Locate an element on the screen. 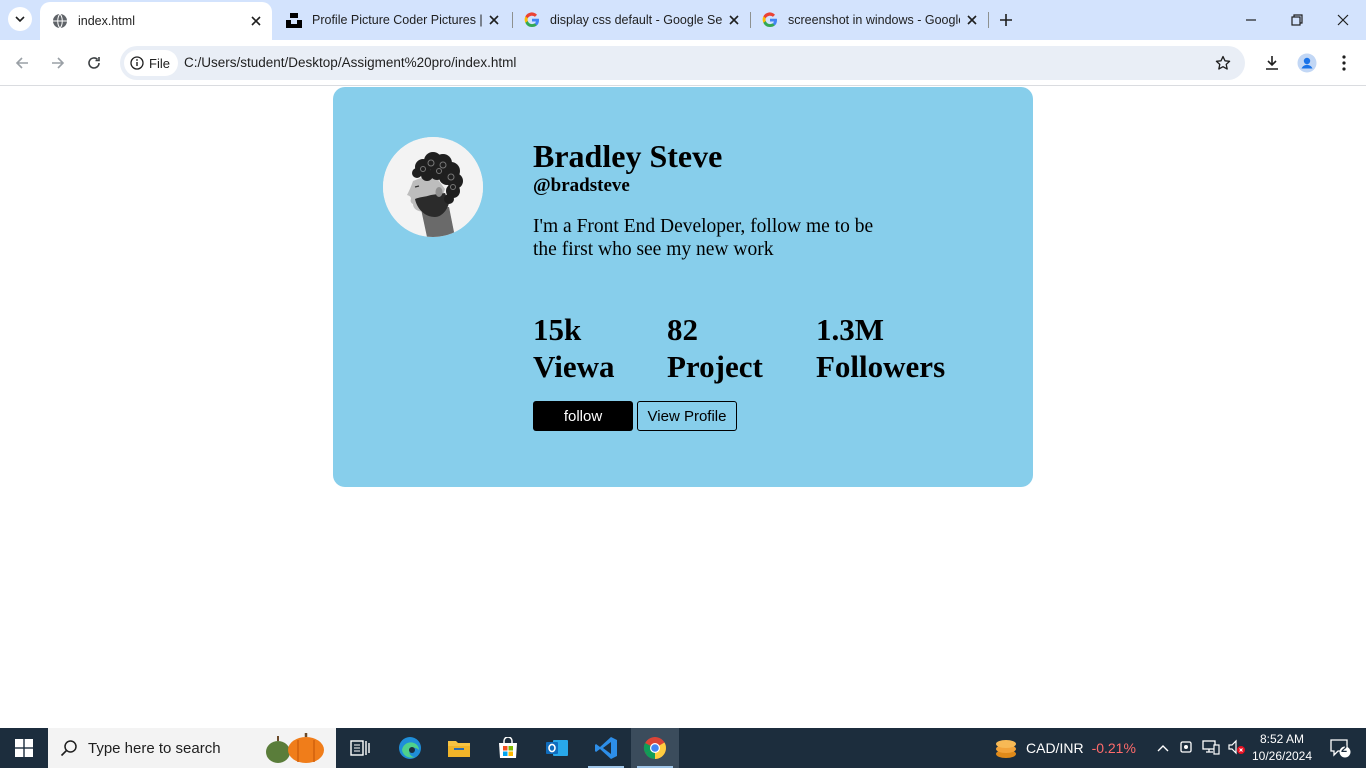 The height and width of the screenshot is (768, 1366). close-window-button is located at coordinates (1343, 20).